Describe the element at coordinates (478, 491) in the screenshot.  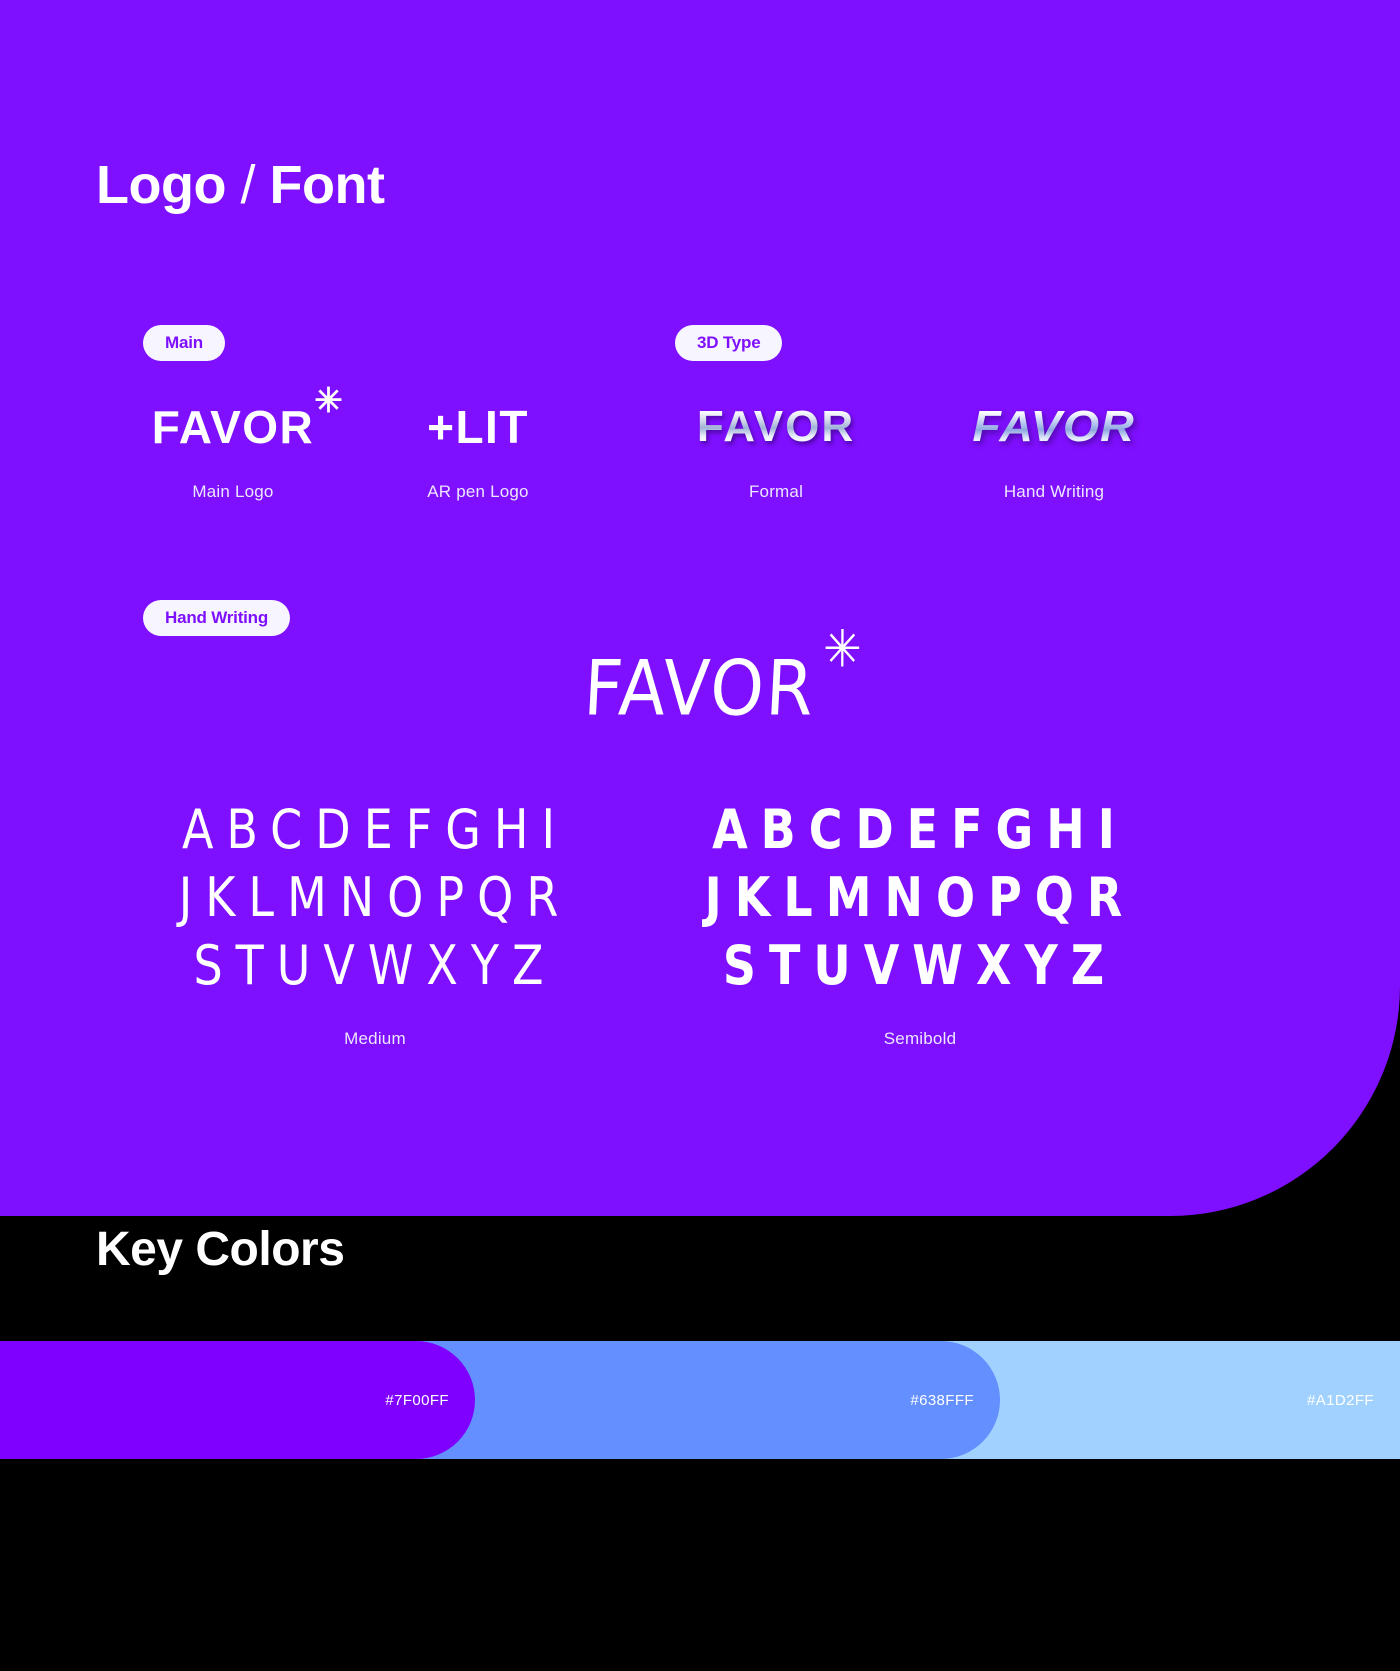
I see `logo-caption: AR pen Logo` at that location.